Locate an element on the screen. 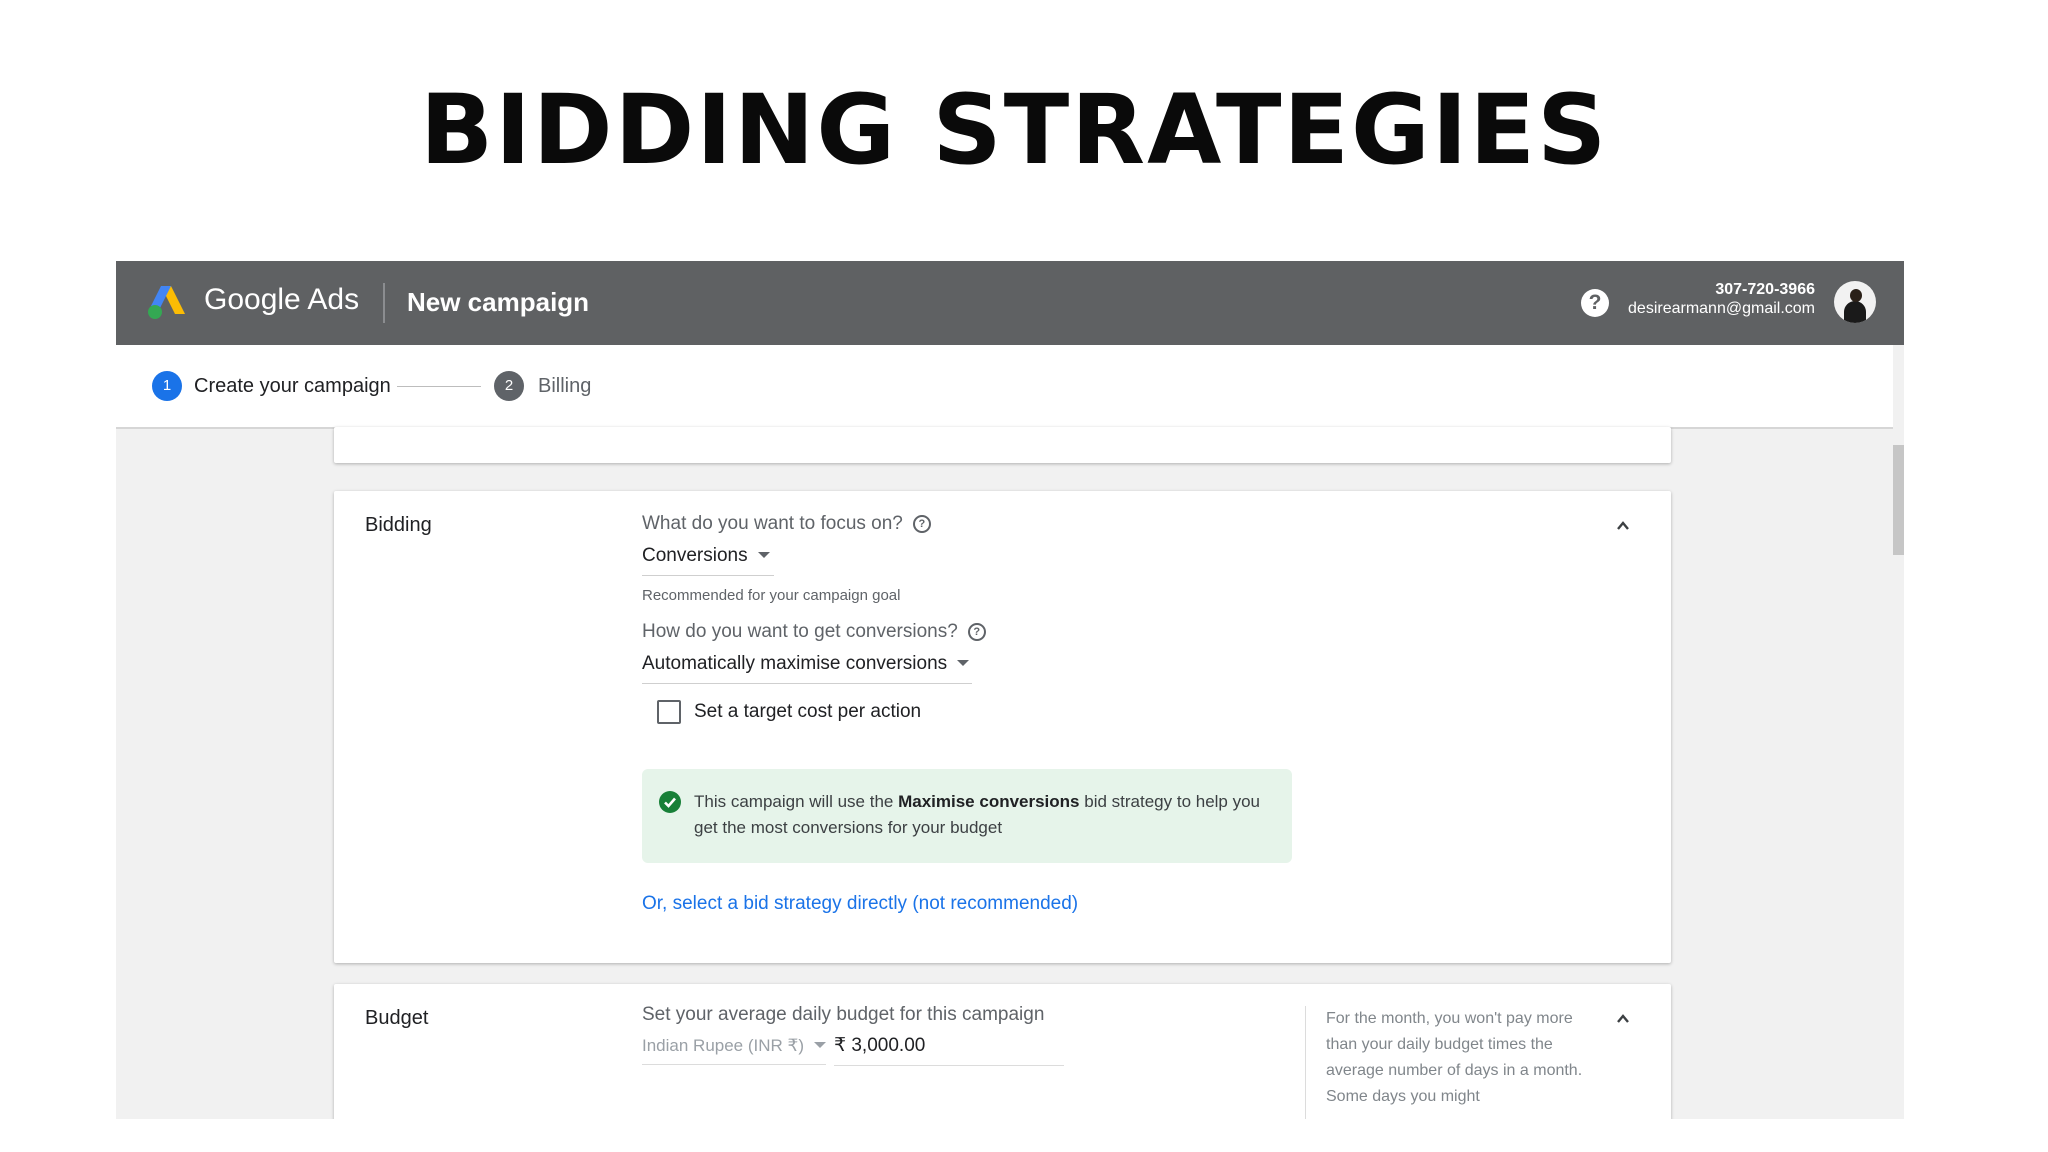  conversions-question: How do you want to get conversions?? is located at coordinates (814, 632).